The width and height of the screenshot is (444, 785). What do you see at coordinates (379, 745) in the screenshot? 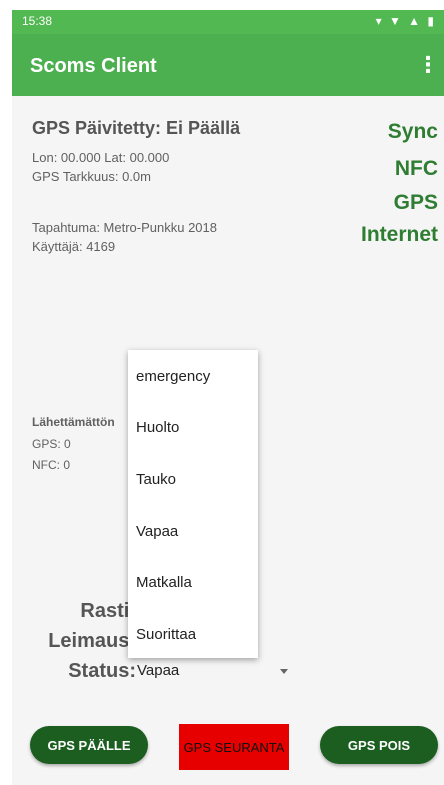
I see `gps-off-button: GPS POIS` at bounding box center [379, 745].